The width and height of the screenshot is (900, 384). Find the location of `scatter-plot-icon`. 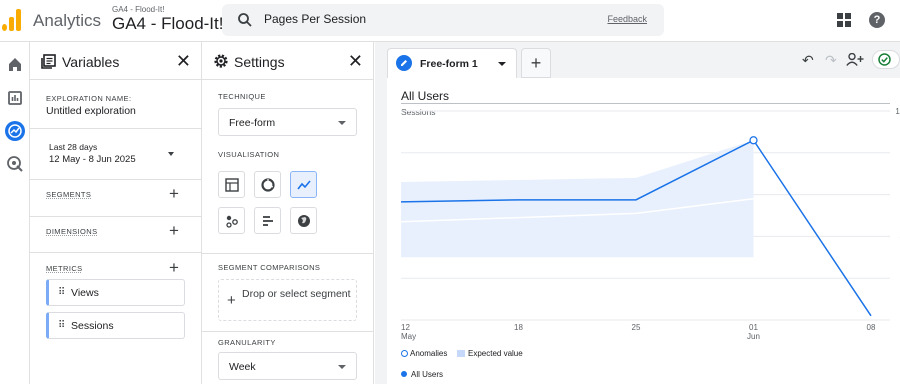

scatter-plot-icon is located at coordinates (232, 221).